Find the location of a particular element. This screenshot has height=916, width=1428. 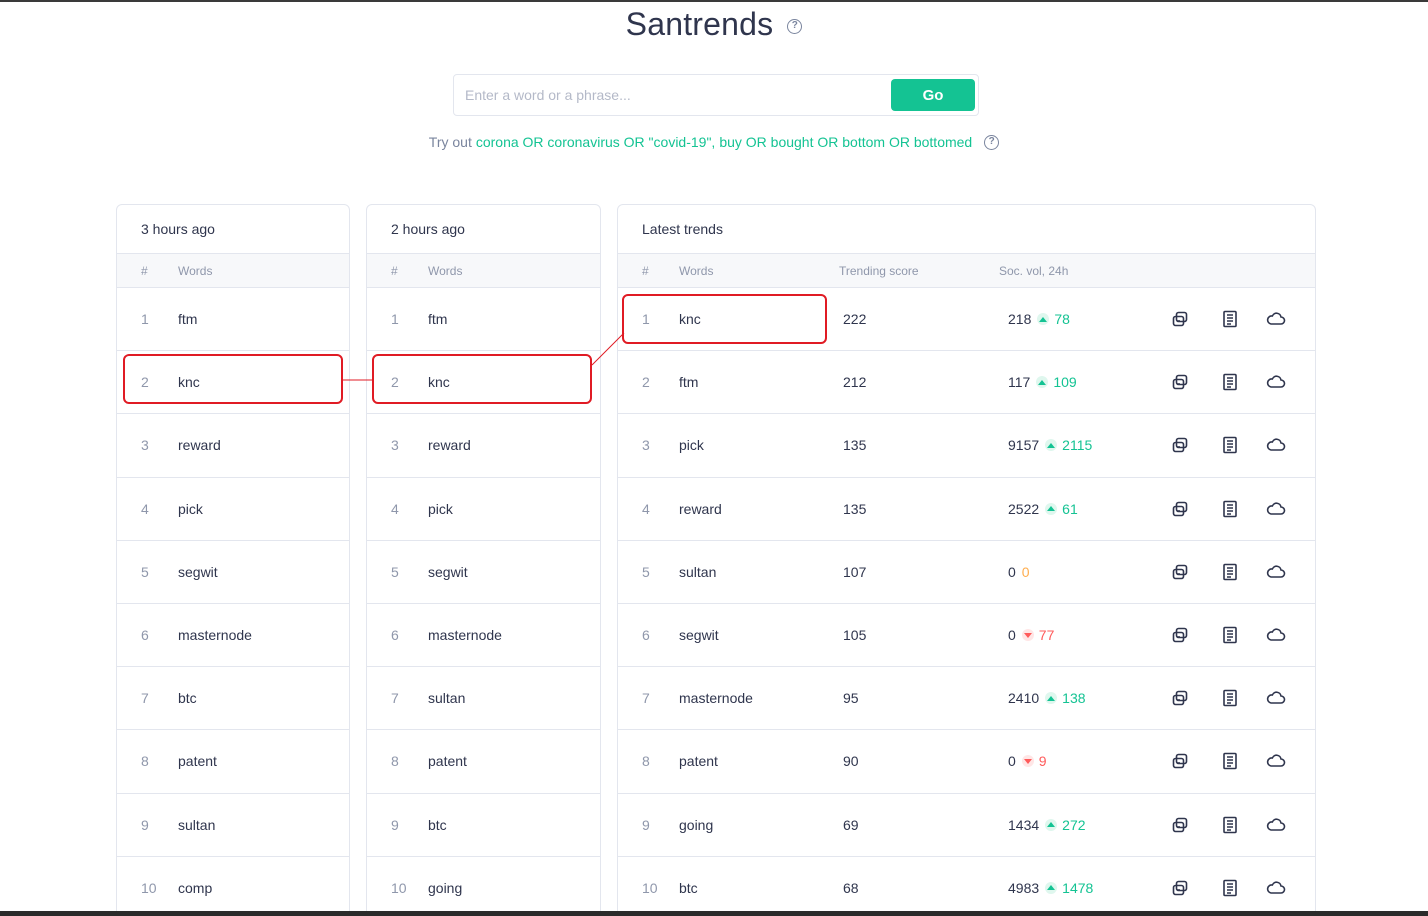

search-input is located at coordinates (669, 95).